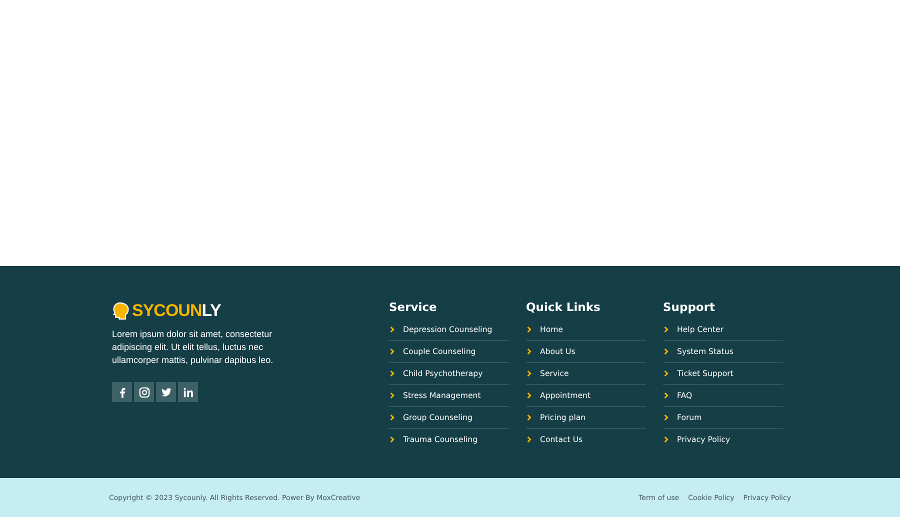 The image size is (900, 517). What do you see at coordinates (193, 347) in the screenshot?
I see `description-text: Lorem ipsum dolor sit amet, consectetur adipiscing elit. Ut elit tellus, luctus nec ullamcorper mattis, pulvinar dapibus leo.` at bounding box center [193, 347].